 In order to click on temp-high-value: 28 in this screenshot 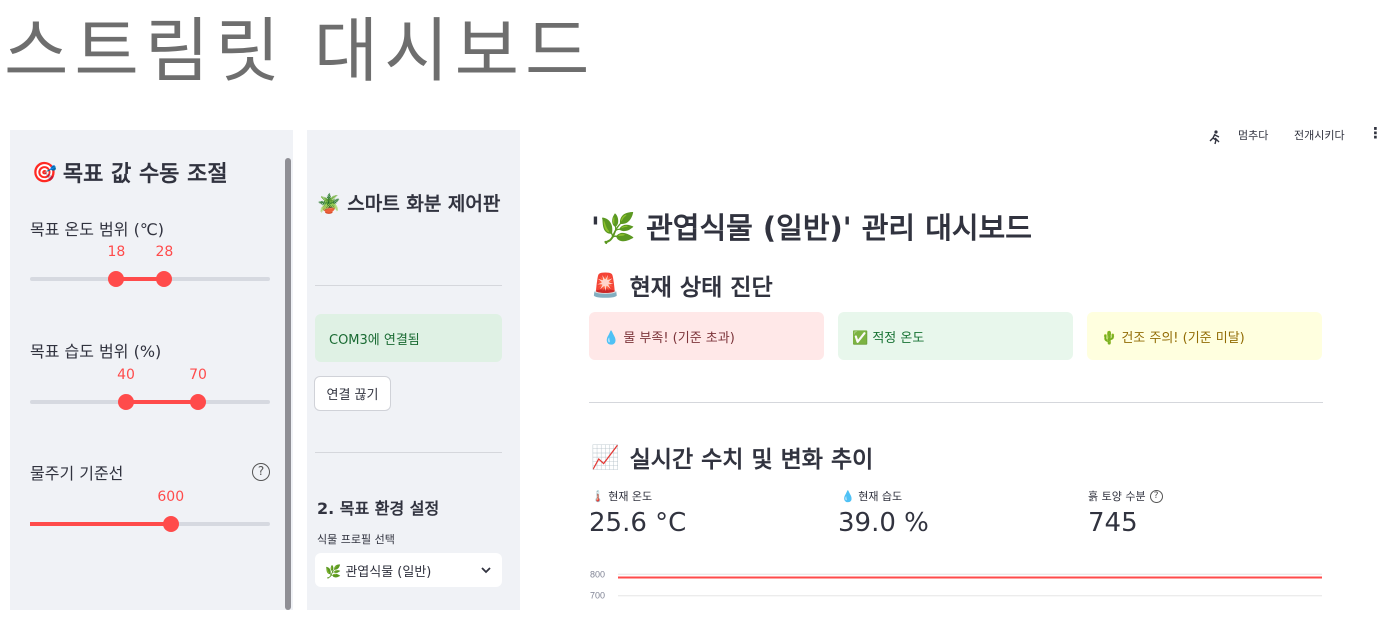, I will do `click(164, 252)`.